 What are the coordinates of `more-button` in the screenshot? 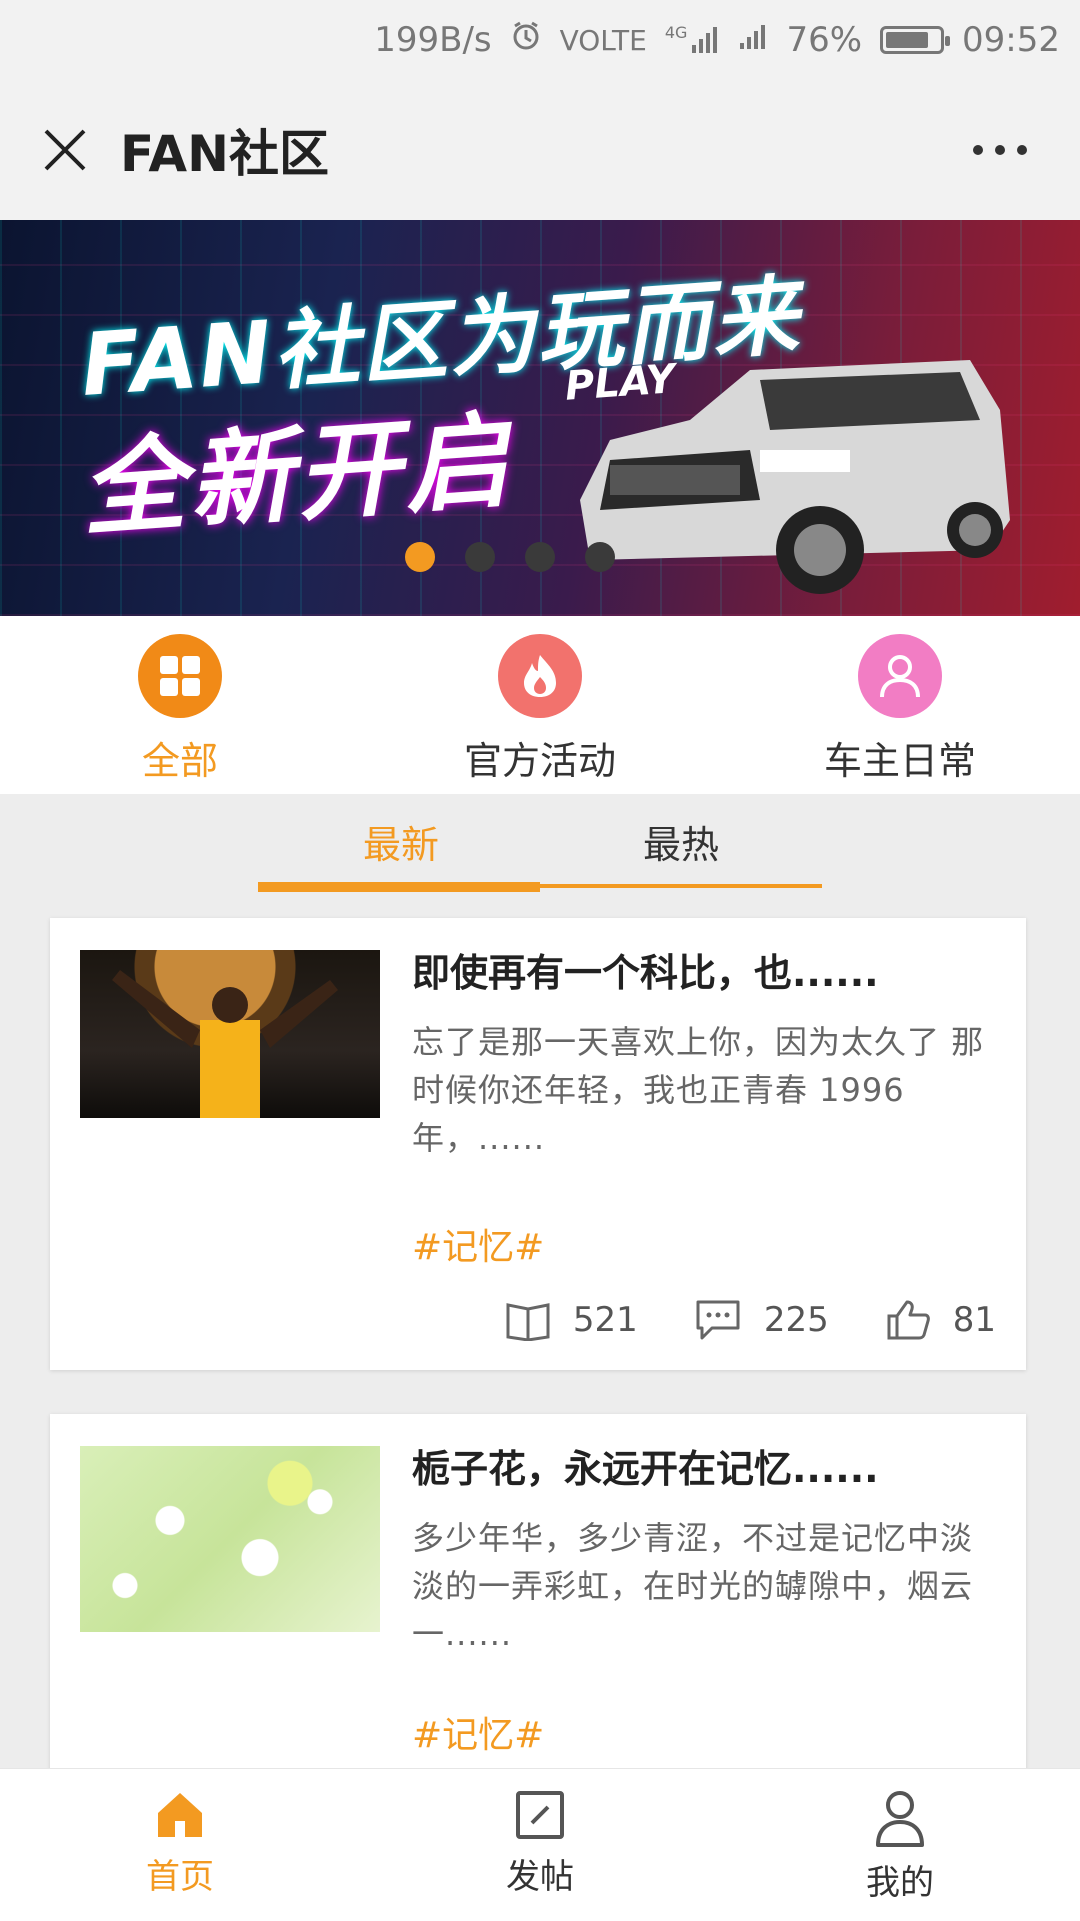 It's located at (1000, 150).